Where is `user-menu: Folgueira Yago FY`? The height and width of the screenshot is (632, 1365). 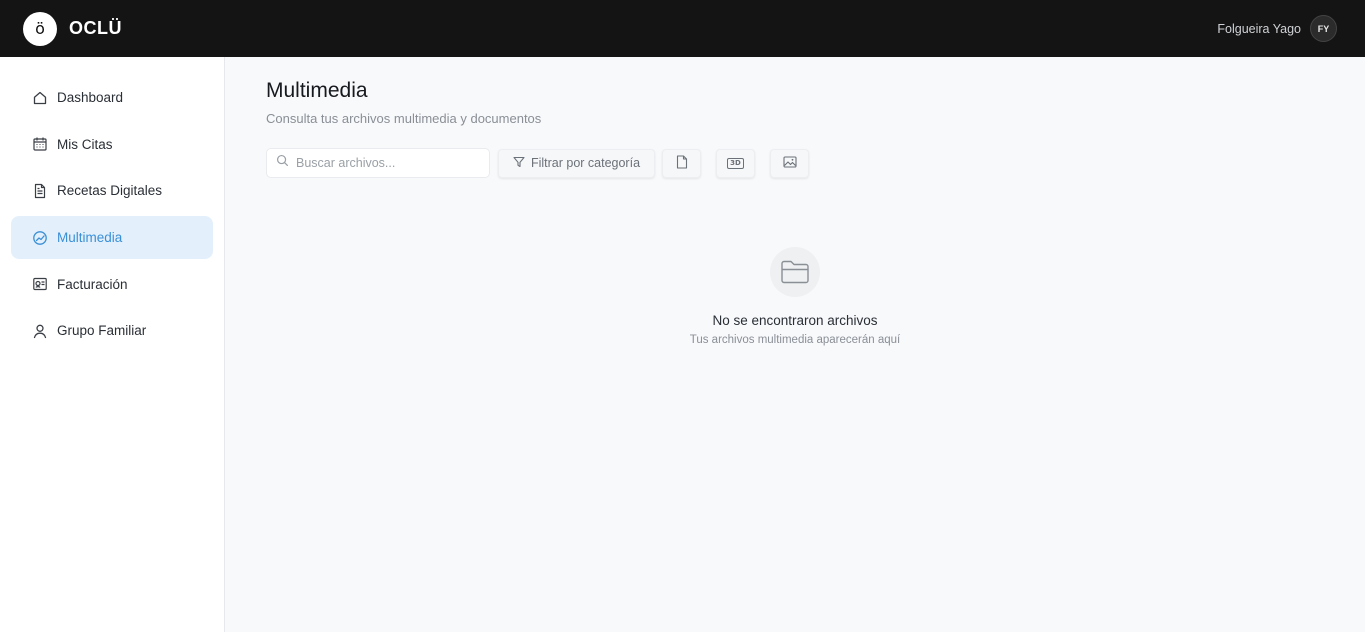 user-menu: Folgueira Yago FY is located at coordinates (1277, 28).